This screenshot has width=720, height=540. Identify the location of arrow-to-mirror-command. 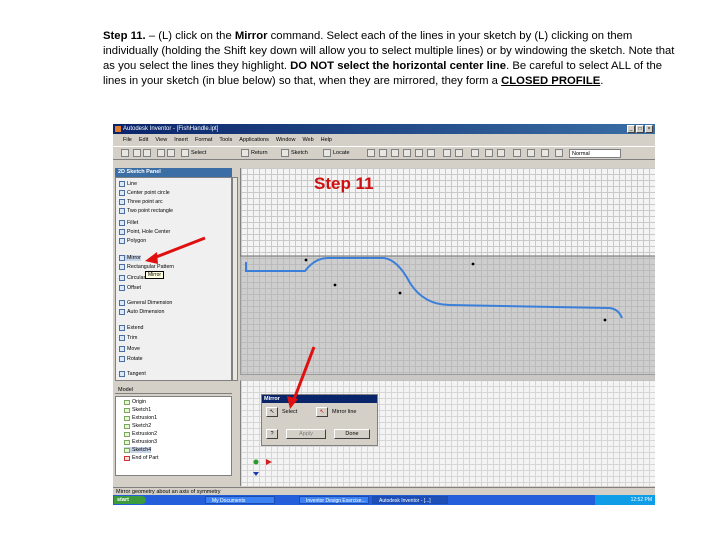
(178, 248).